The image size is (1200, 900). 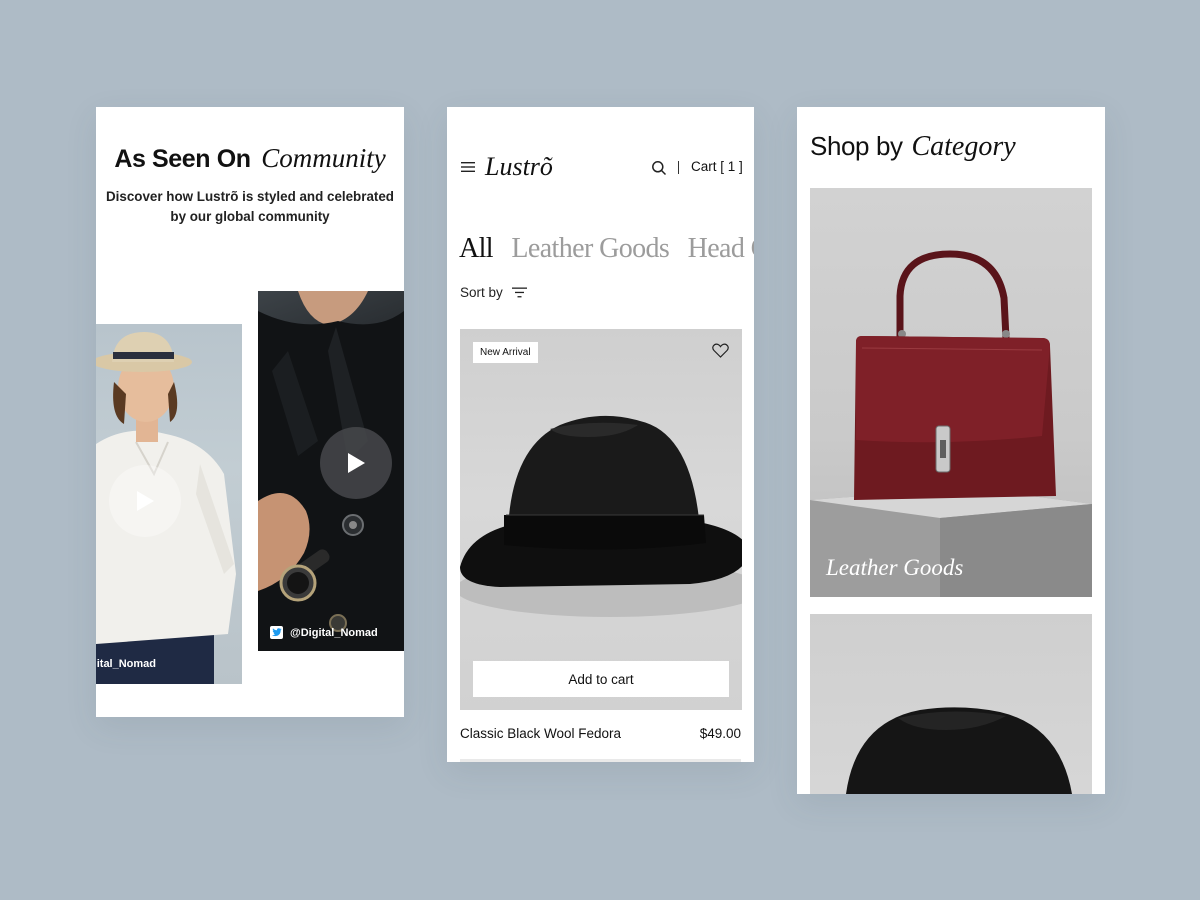 What do you see at coordinates (126, 664) in the screenshot?
I see `post-1-handle: gital_Nomad` at bounding box center [126, 664].